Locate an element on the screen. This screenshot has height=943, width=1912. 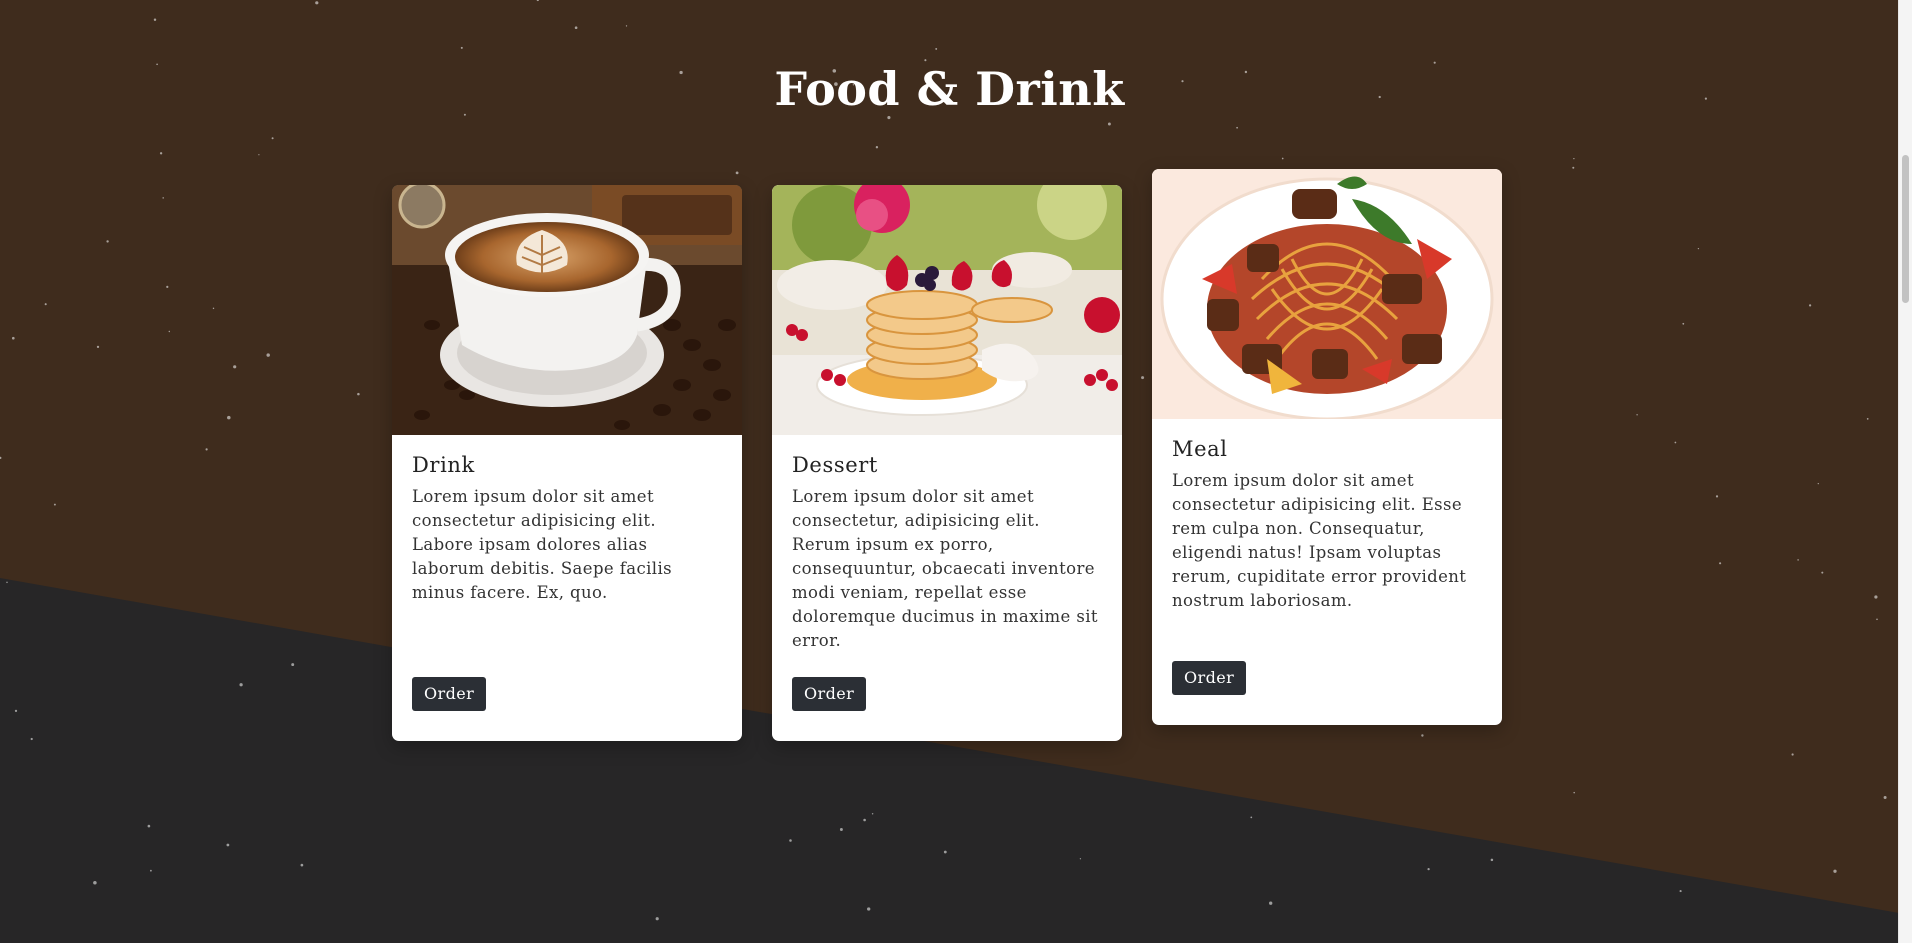
pancakes-image is located at coordinates (947, 310).